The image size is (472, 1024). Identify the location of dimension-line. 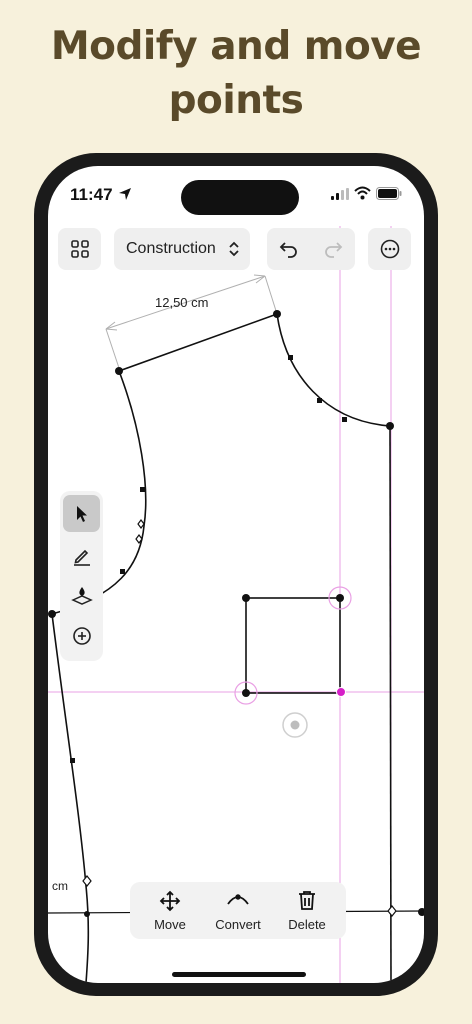
(191, 321).